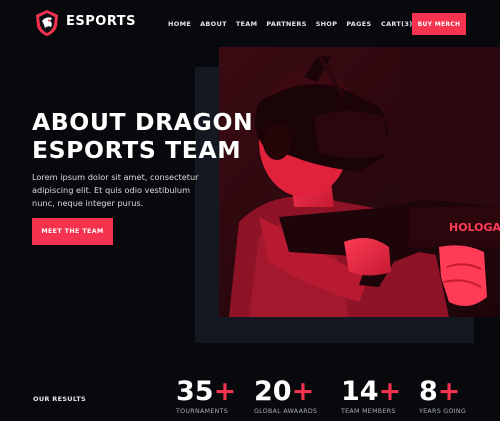  What do you see at coordinates (59, 399) in the screenshot?
I see `results-label: OUR RESULTS` at bounding box center [59, 399].